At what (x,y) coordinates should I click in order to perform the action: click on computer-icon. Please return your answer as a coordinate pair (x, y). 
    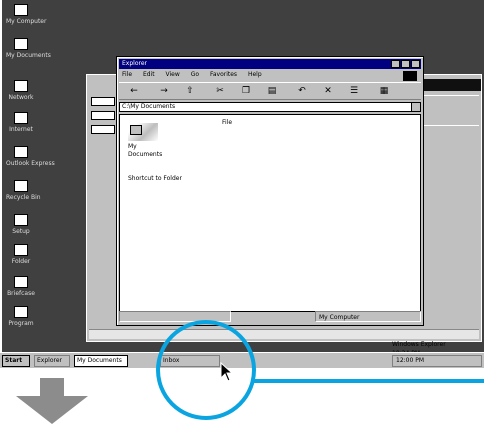
    Looking at the image, I should click on (21, 10).